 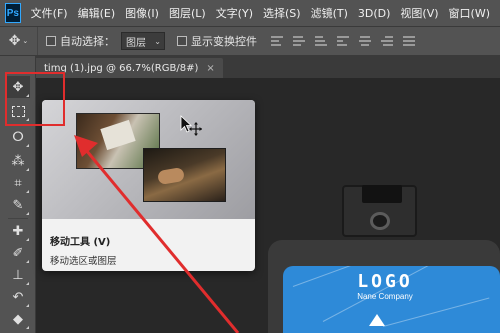 I want to click on app-logo: Ps, so click(x=13, y=13).